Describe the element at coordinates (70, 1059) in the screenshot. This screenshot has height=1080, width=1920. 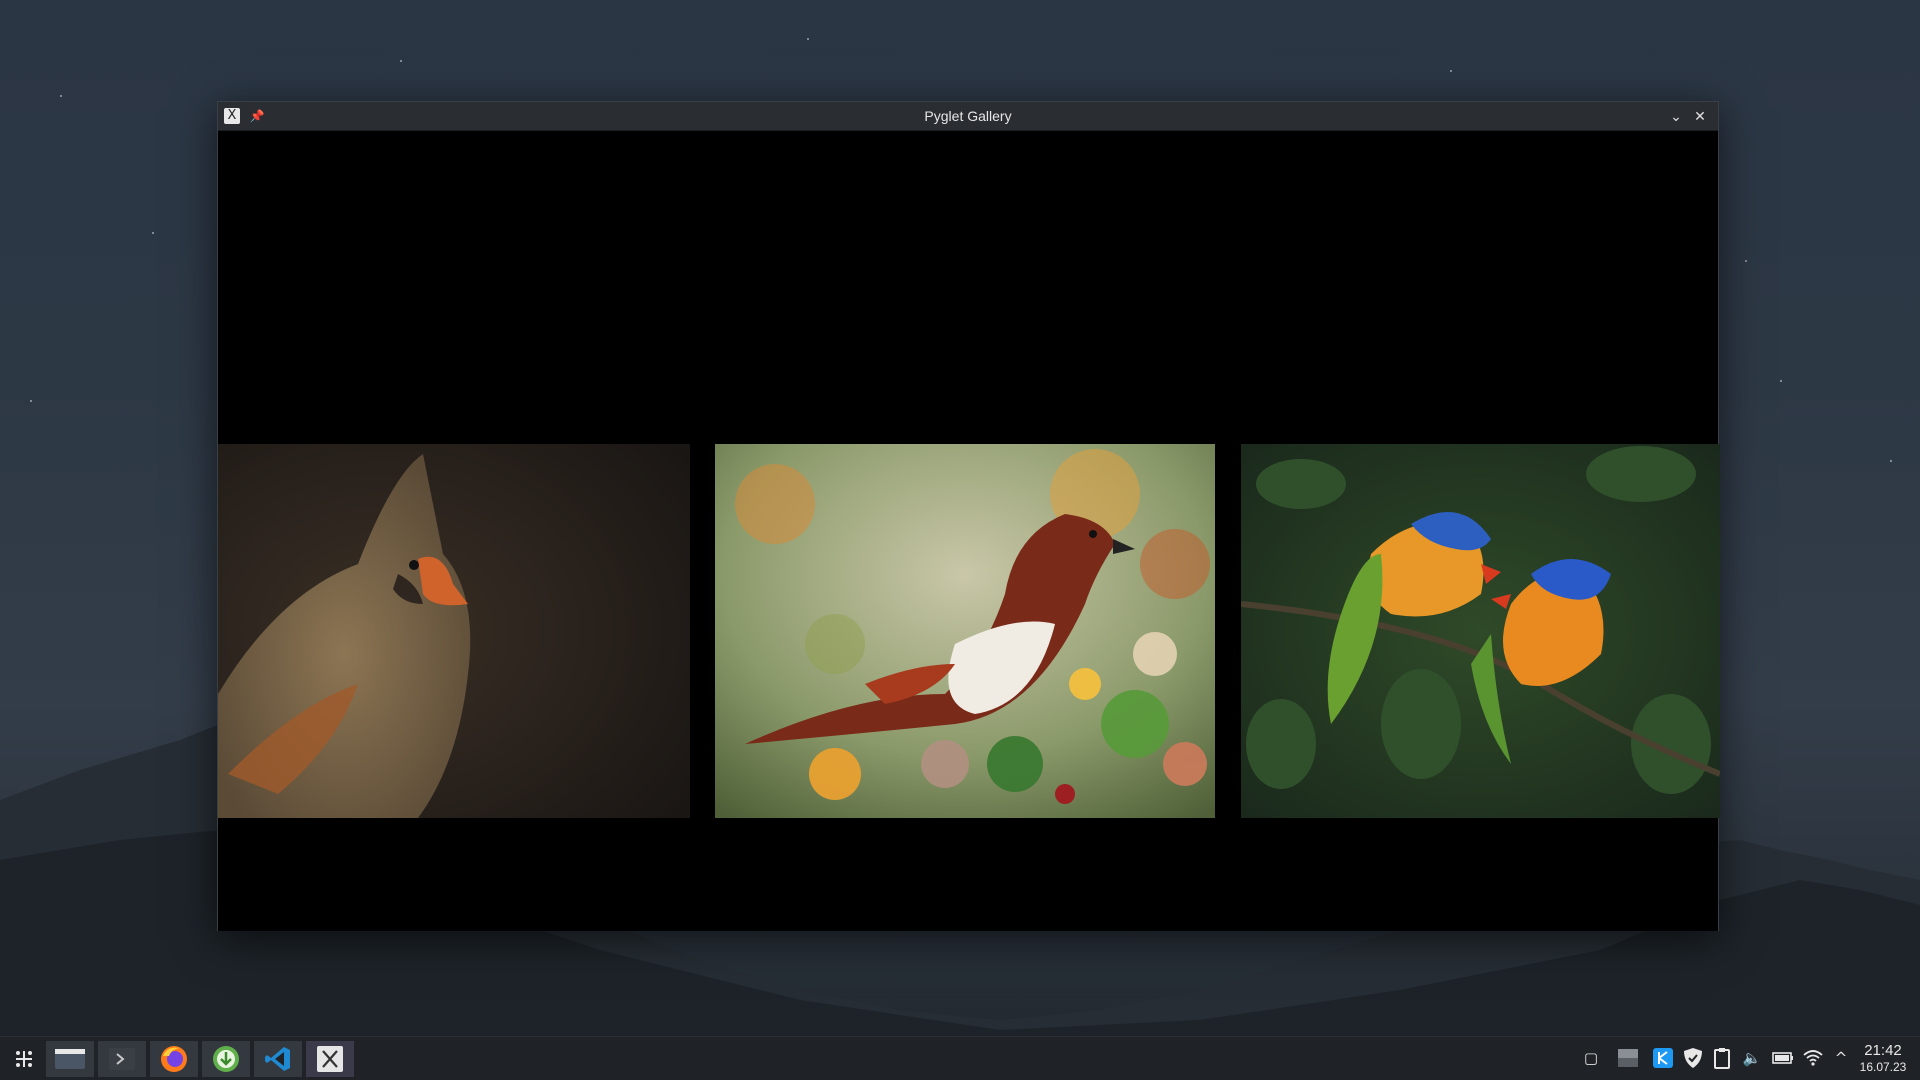
I see `file-manager-icon` at that location.